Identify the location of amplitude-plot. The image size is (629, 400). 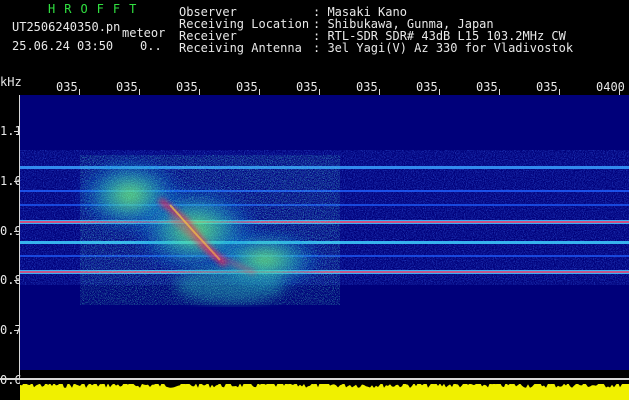
(324, 390).